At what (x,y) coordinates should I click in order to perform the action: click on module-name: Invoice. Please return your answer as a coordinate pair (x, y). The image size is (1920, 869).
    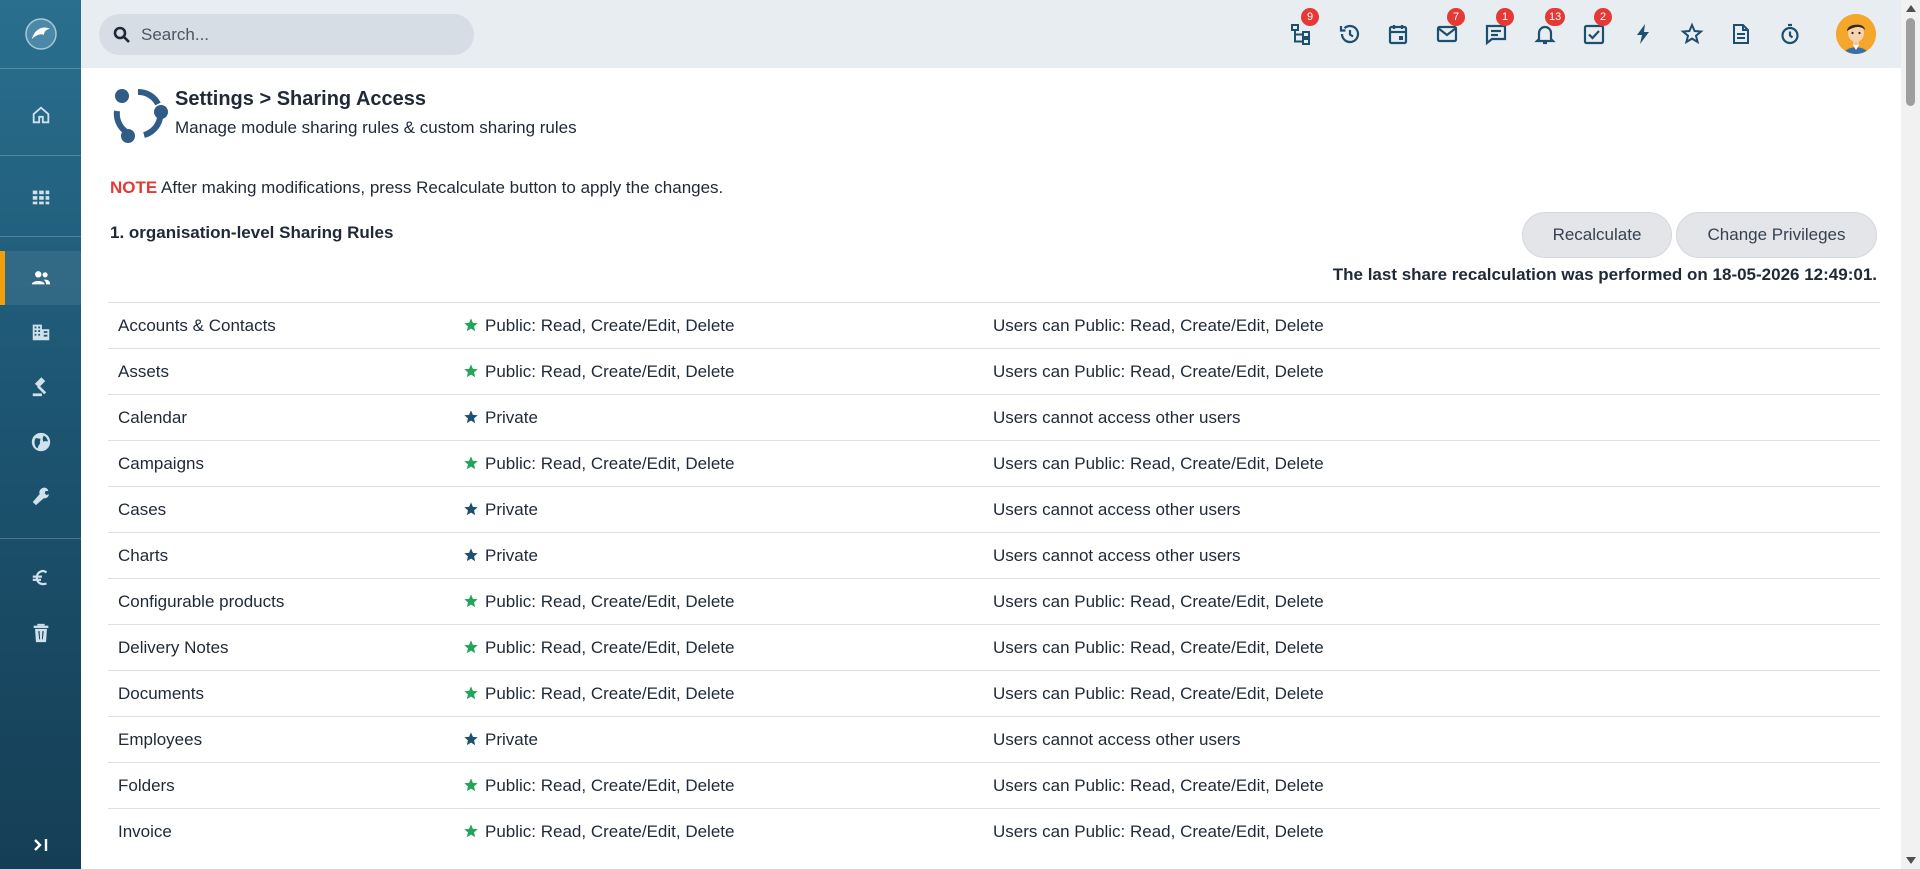
    Looking at the image, I should click on (285, 831).